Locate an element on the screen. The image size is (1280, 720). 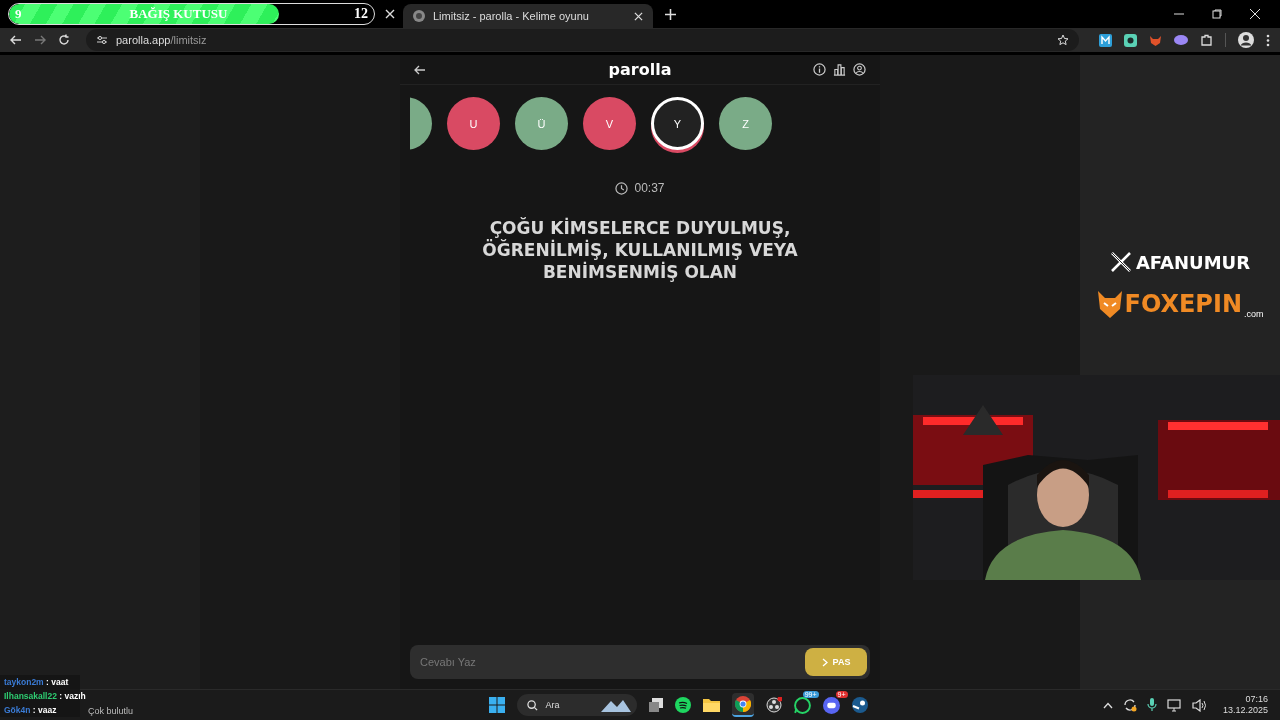
app-title: parolla is located at coordinates (640, 69).